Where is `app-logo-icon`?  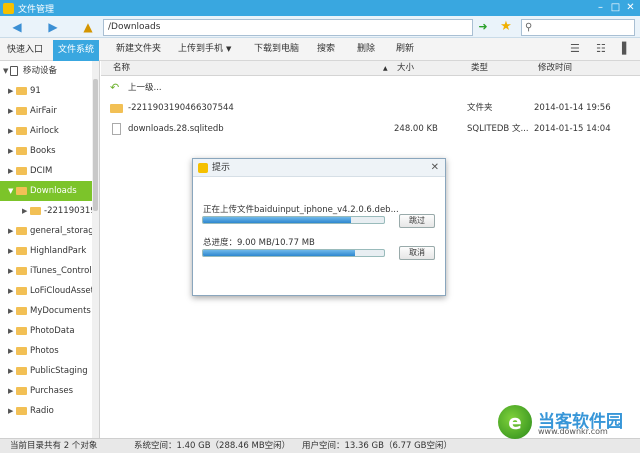
app-logo-icon is located at coordinates (8, 8).